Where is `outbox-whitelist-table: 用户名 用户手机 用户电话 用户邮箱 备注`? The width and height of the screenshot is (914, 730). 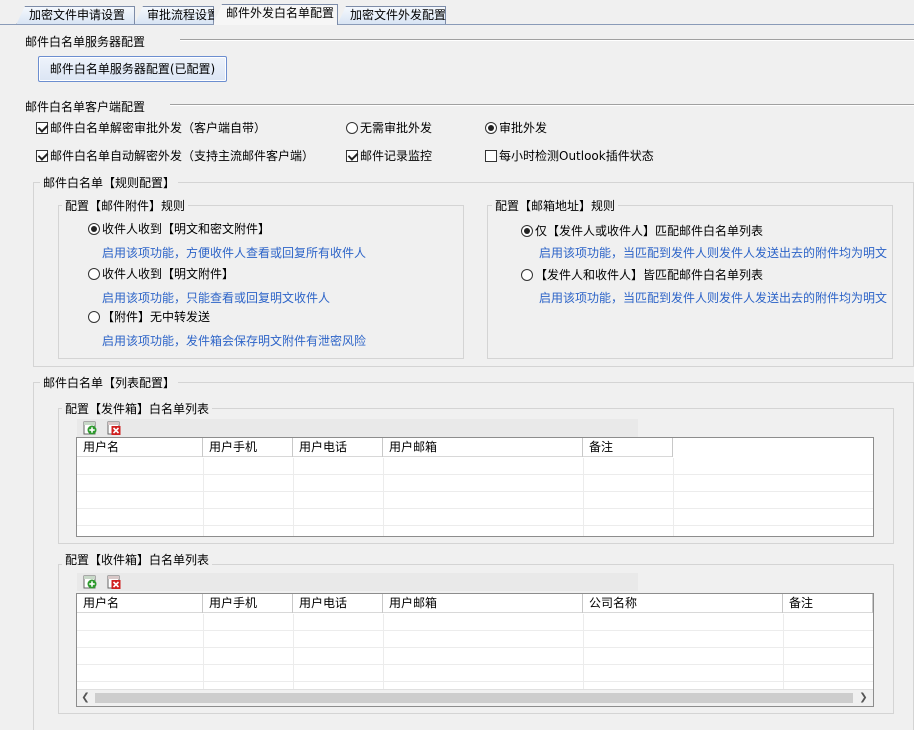
outbox-whitelist-table: 用户名 用户手机 用户电话 用户邮箱 备注 is located at coordinates (475, 487).